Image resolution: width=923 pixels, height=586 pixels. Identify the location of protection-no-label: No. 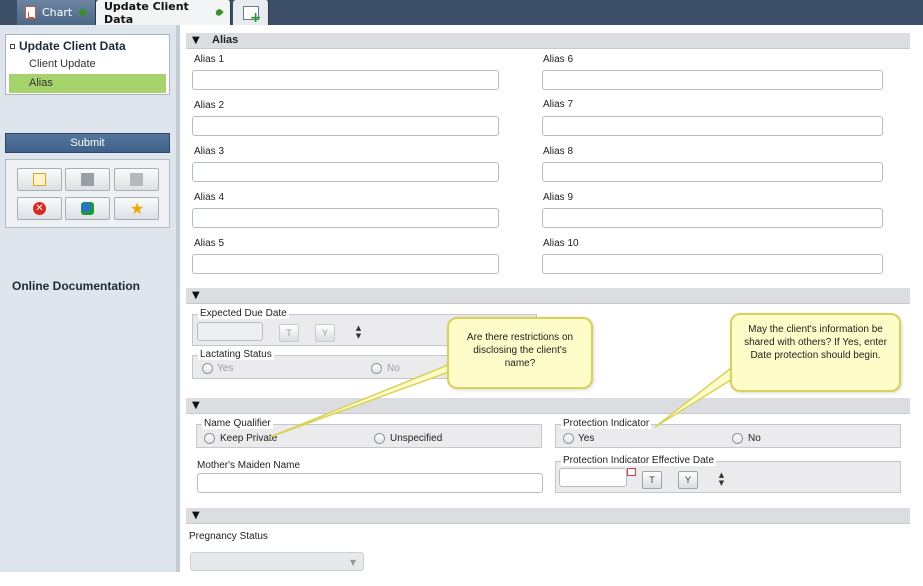
(754, 438).